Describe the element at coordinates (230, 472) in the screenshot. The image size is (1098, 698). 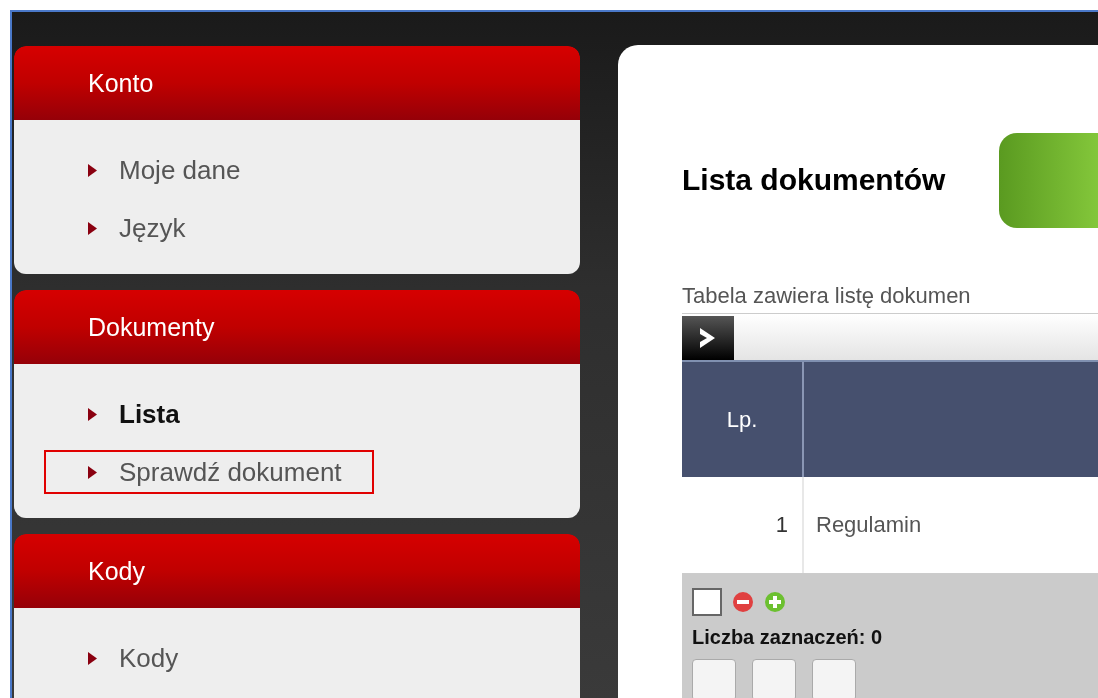
I see `menu-link: Sprawdź dokument` at that location.